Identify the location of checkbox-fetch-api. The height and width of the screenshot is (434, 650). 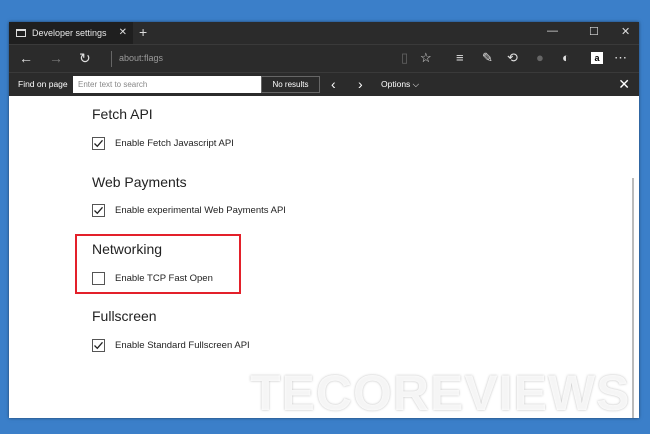
(98, 143).